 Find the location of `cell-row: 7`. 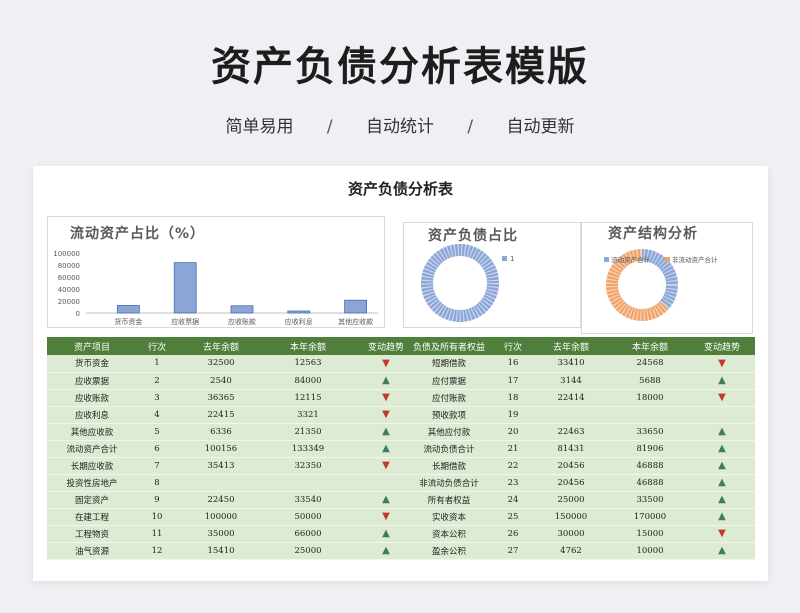

cell-row: 7 is located at coordinates (157, 466).